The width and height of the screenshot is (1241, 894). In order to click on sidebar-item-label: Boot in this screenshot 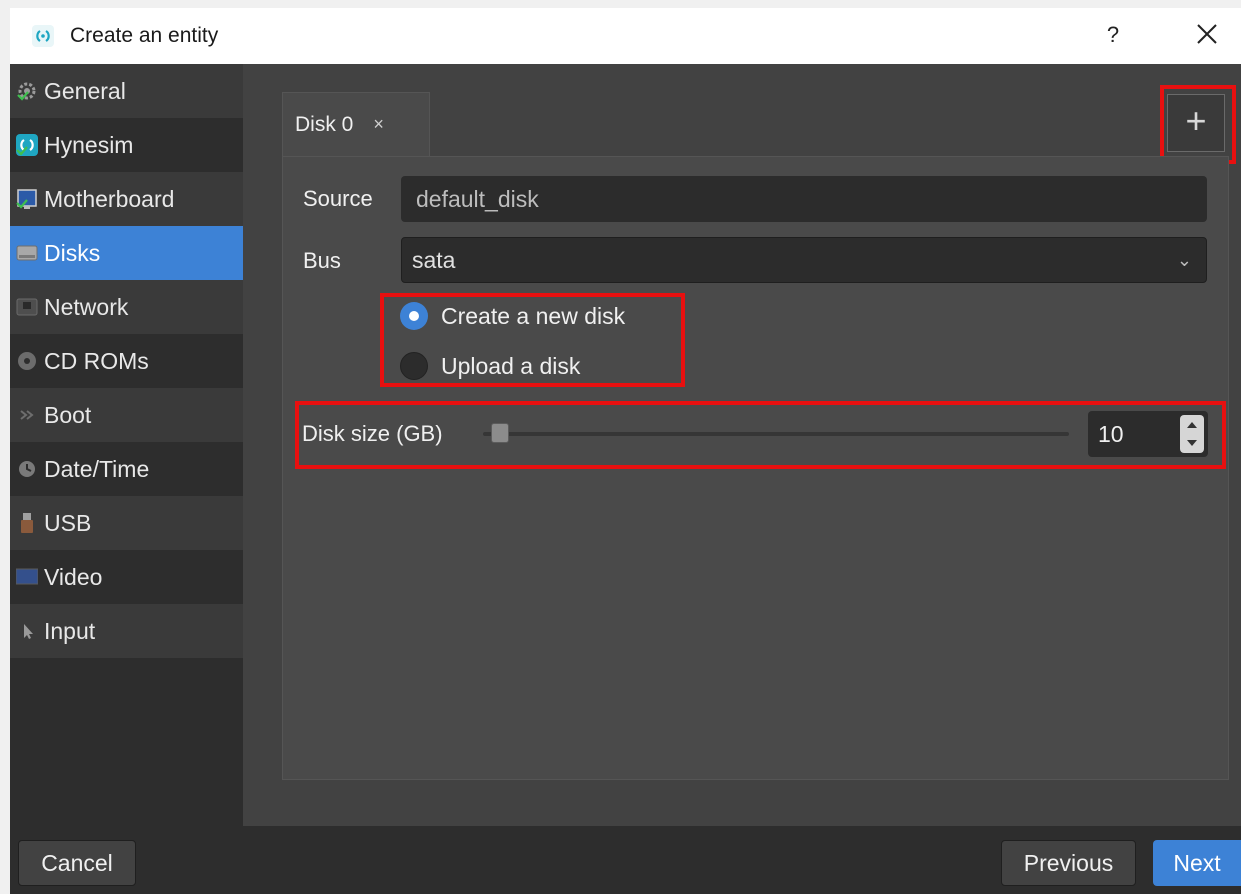, I will do `click(68, 414)`.